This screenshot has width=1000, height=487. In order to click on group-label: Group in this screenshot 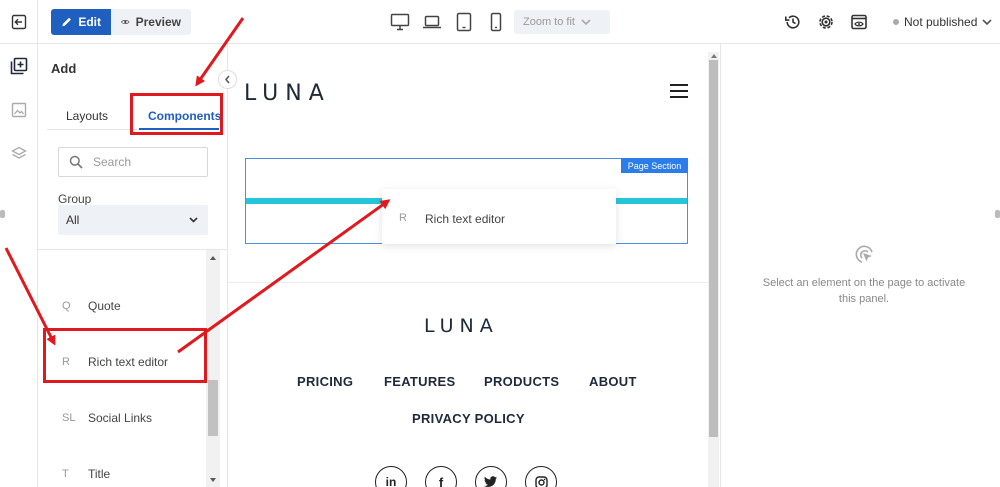, I will do `click(75, 199)`.